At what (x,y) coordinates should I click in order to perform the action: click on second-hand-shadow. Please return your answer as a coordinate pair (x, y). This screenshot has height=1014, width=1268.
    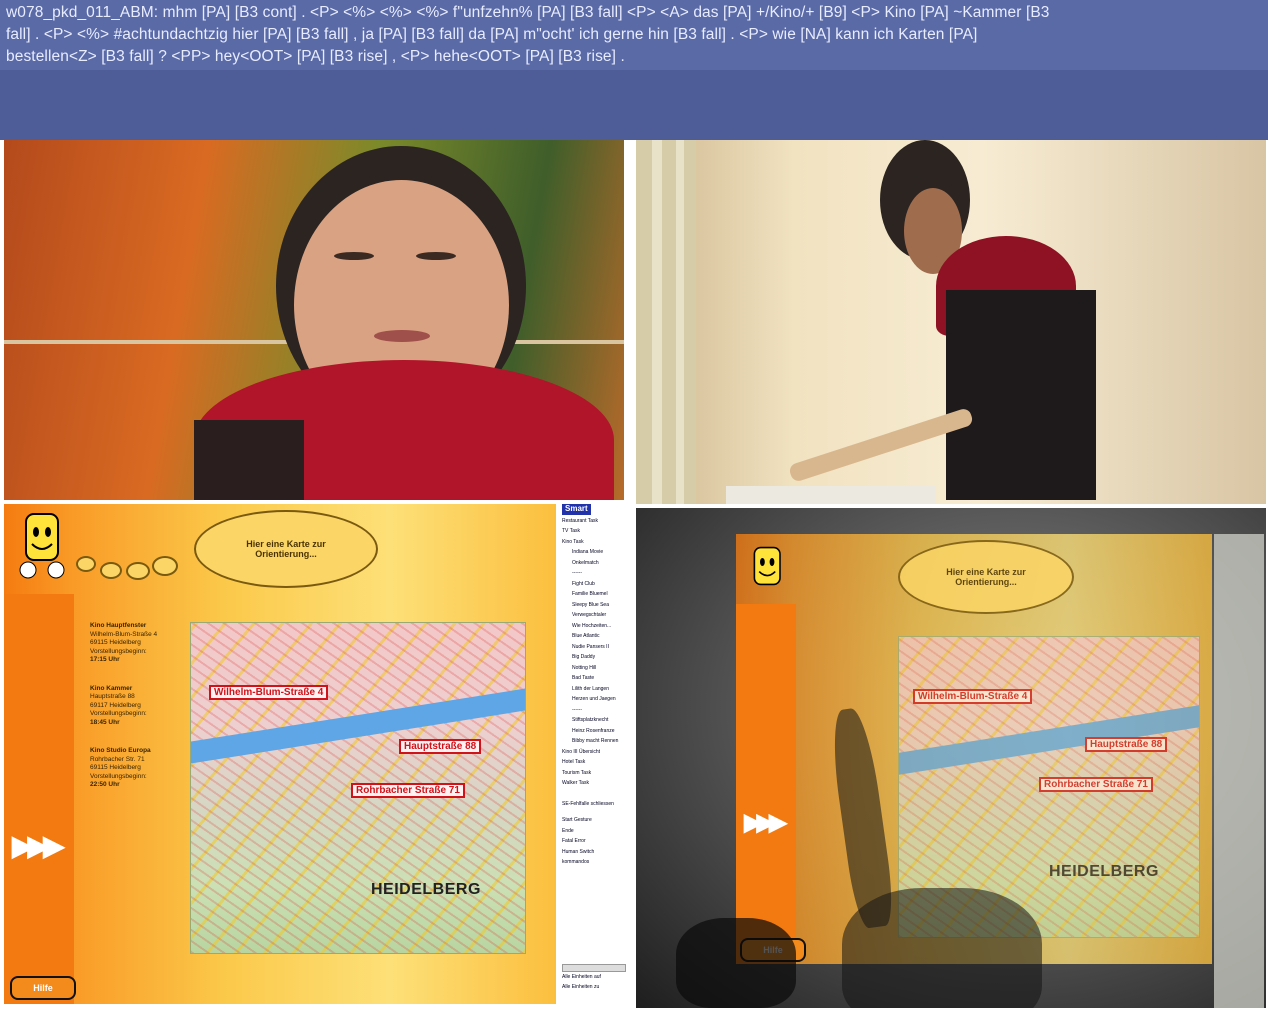
    Looking at the image, I should click on (736, 963).